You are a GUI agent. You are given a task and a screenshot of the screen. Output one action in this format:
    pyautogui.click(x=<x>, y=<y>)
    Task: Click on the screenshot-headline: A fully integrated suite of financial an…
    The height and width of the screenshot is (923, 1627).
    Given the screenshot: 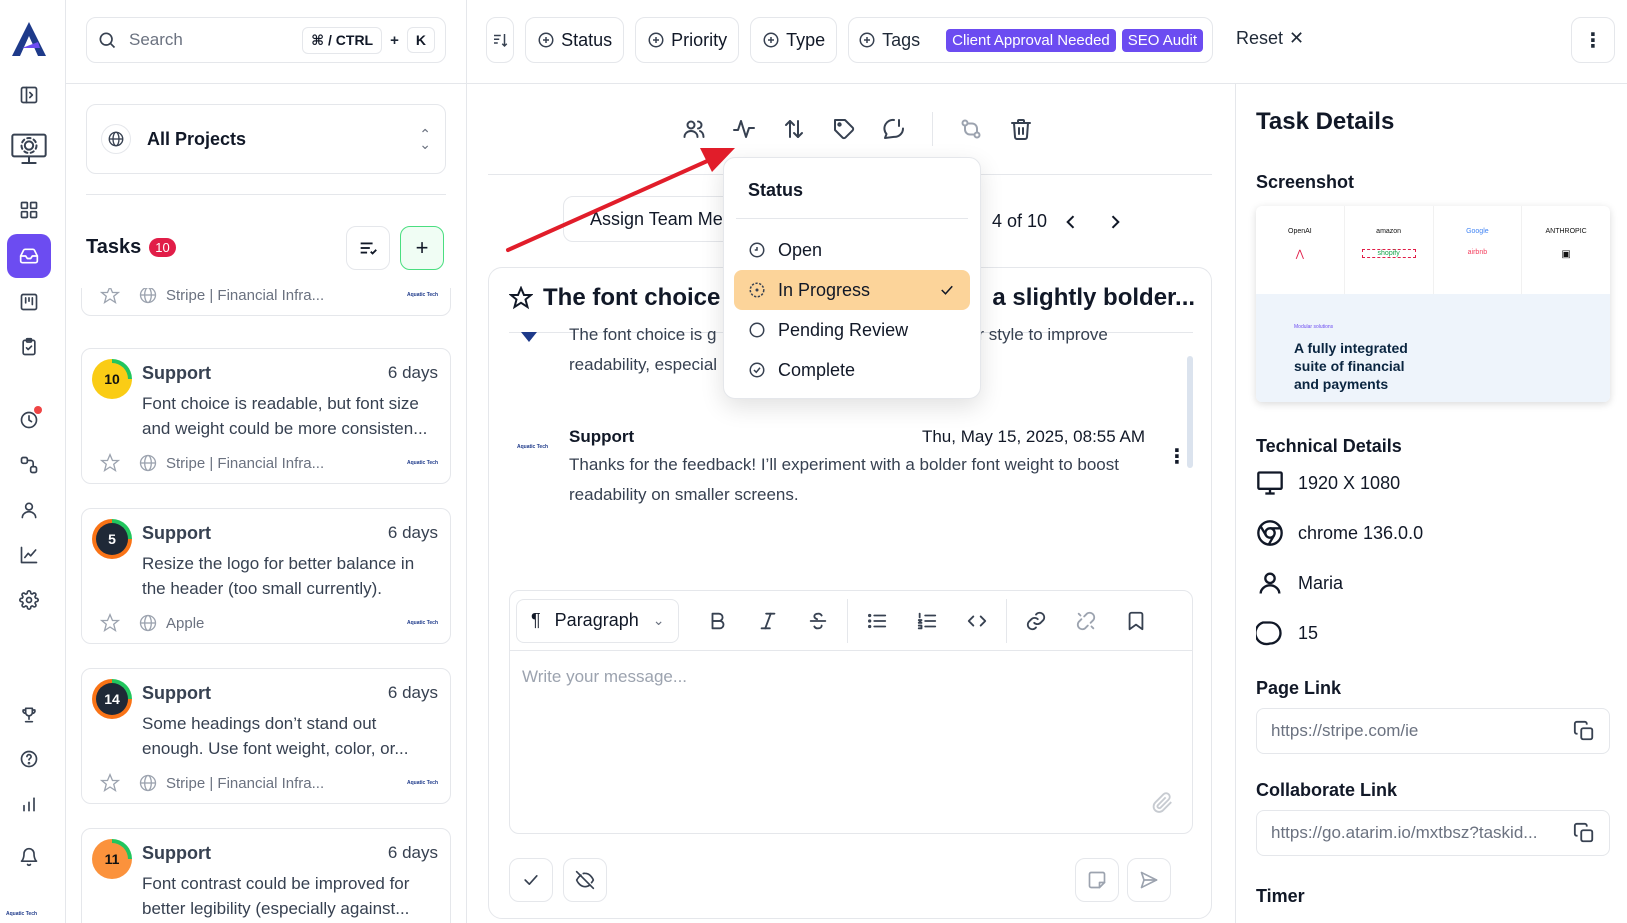 What is the action you would take?
    pyautogui.click(x=1351, y=366)
    